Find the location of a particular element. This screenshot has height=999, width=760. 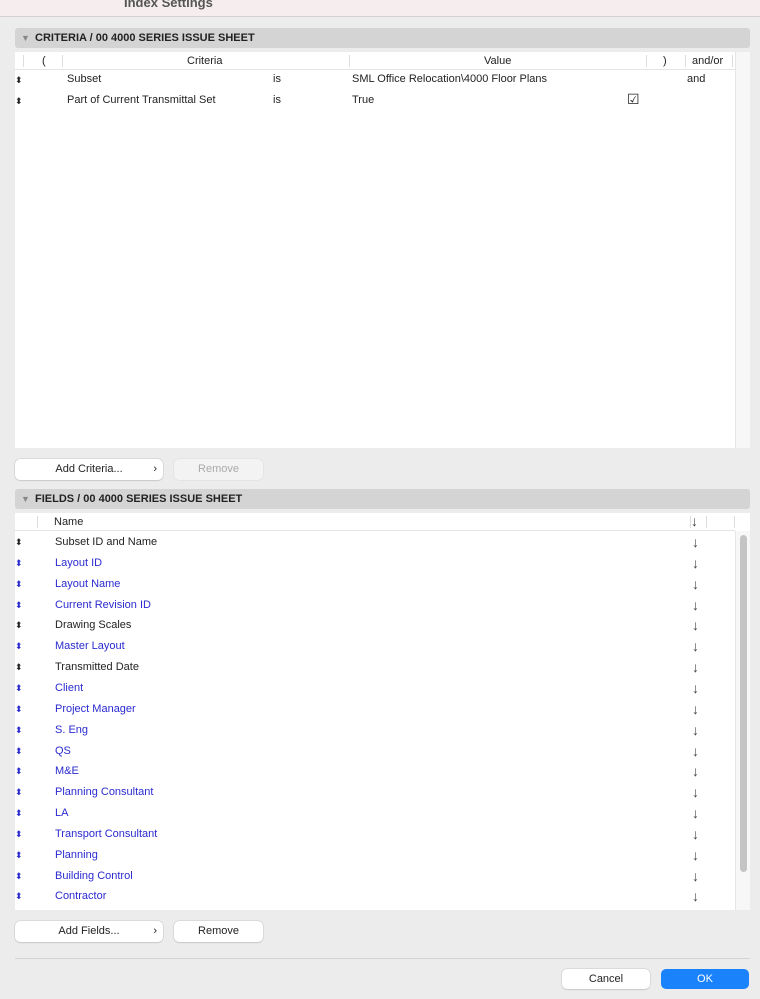

field-row: ⬍ Layout Name ↓ is located at coordinates (375, 586).